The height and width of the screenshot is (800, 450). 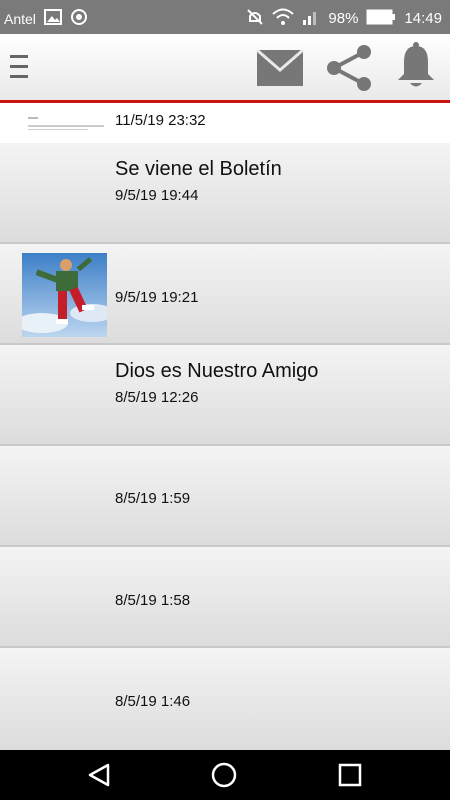 I want to click on clock: 14:49, so click(x=423, y=18).